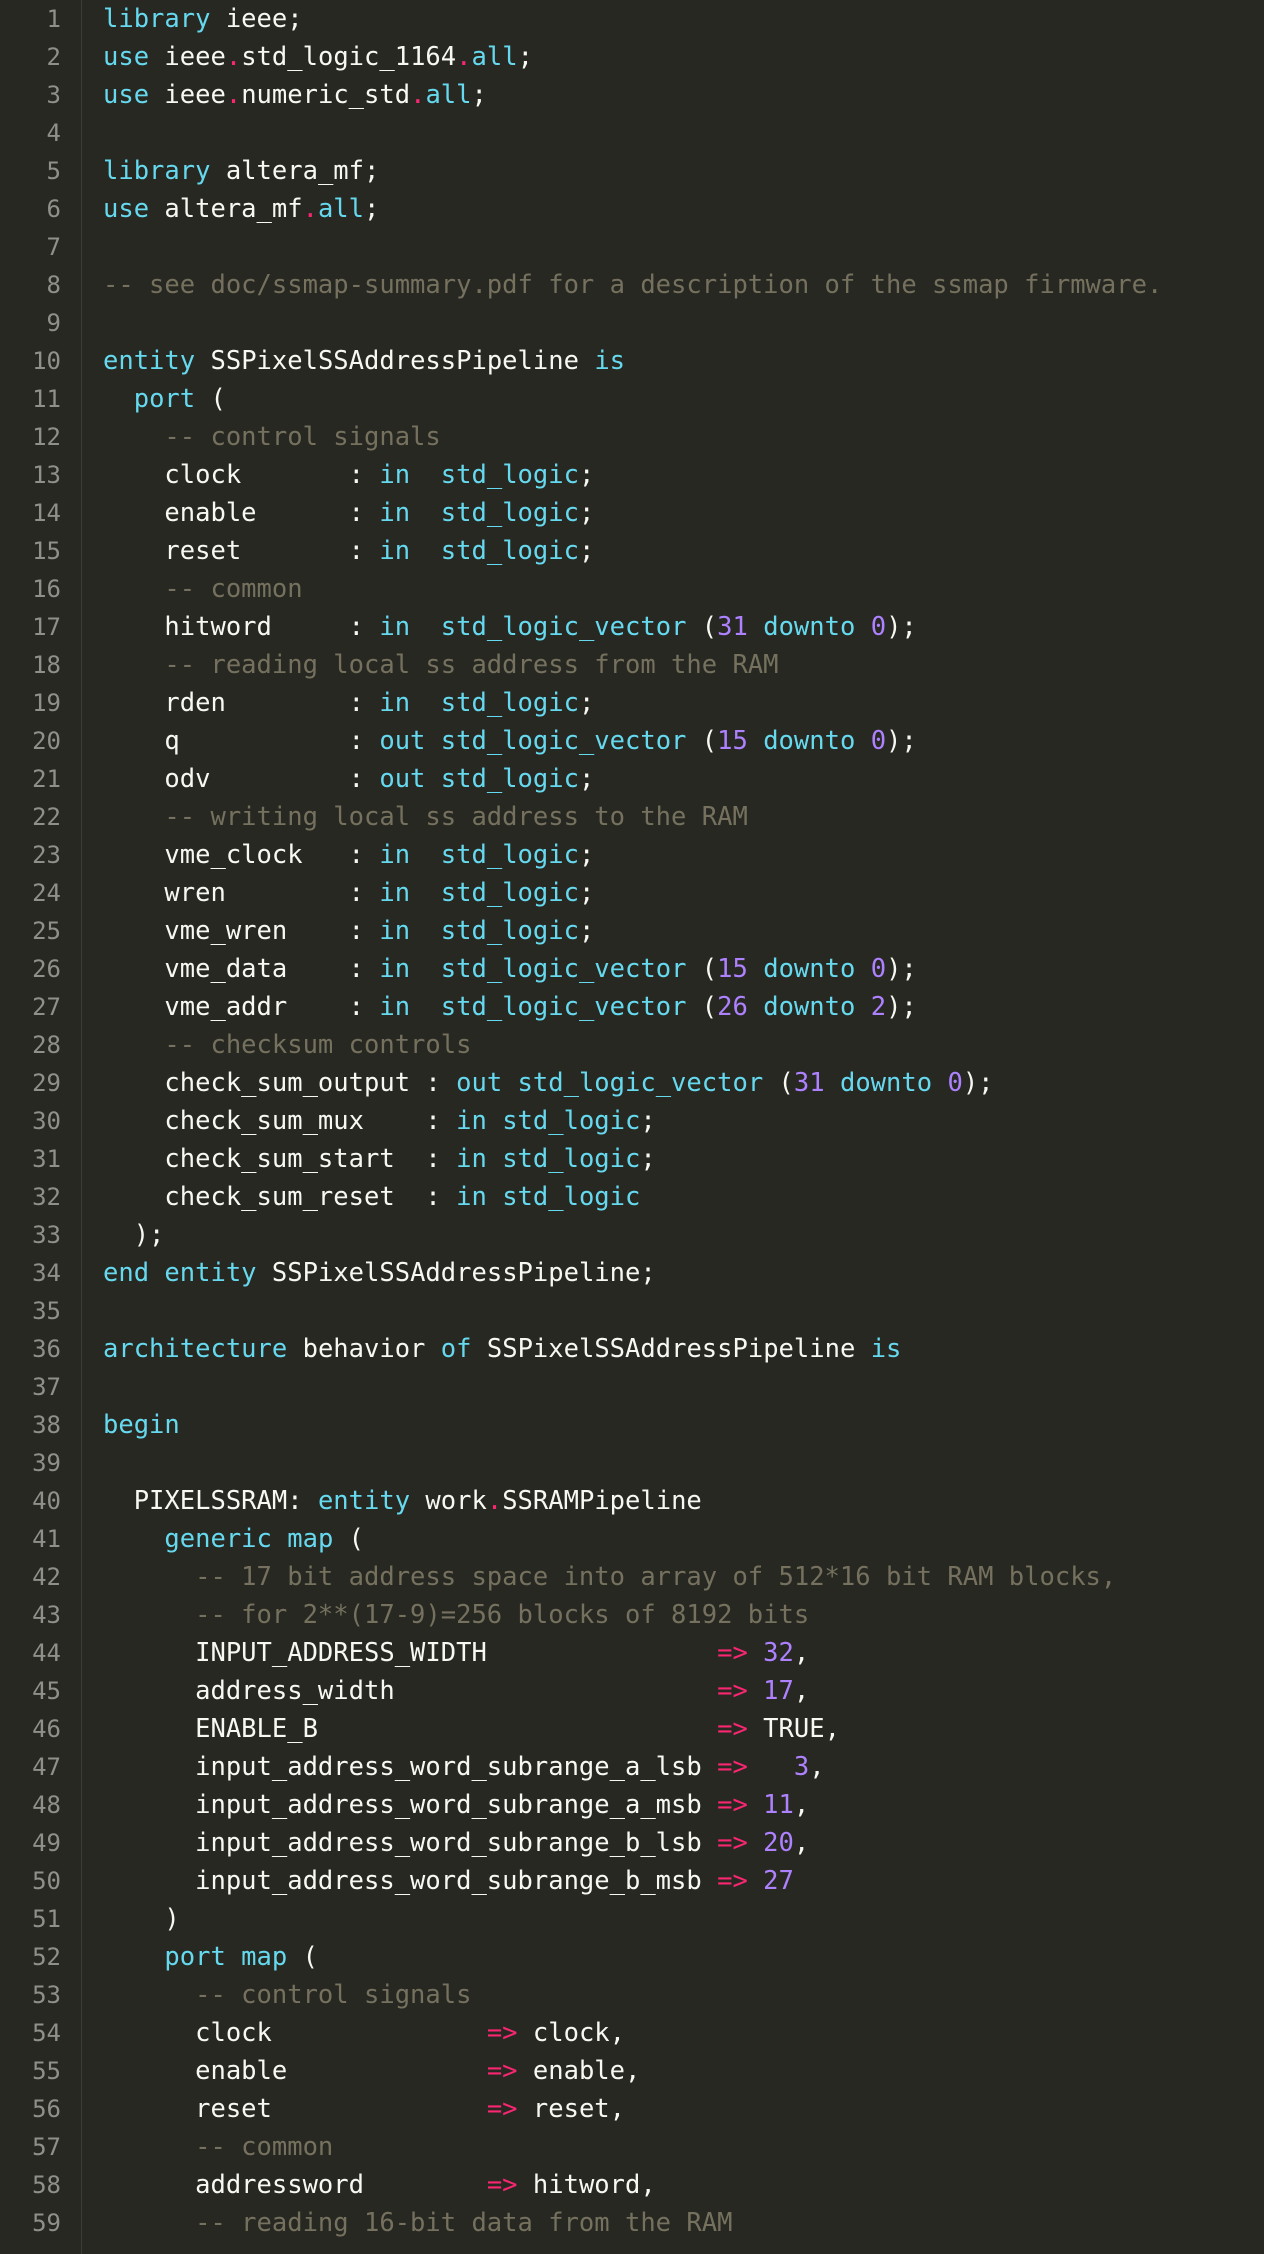 The height and width of the screenshot is (2254, 1264). Describe the element at coordinates (632, 2071) in the screenshot. I see `code-line: 55 enable => enable,` at that location.